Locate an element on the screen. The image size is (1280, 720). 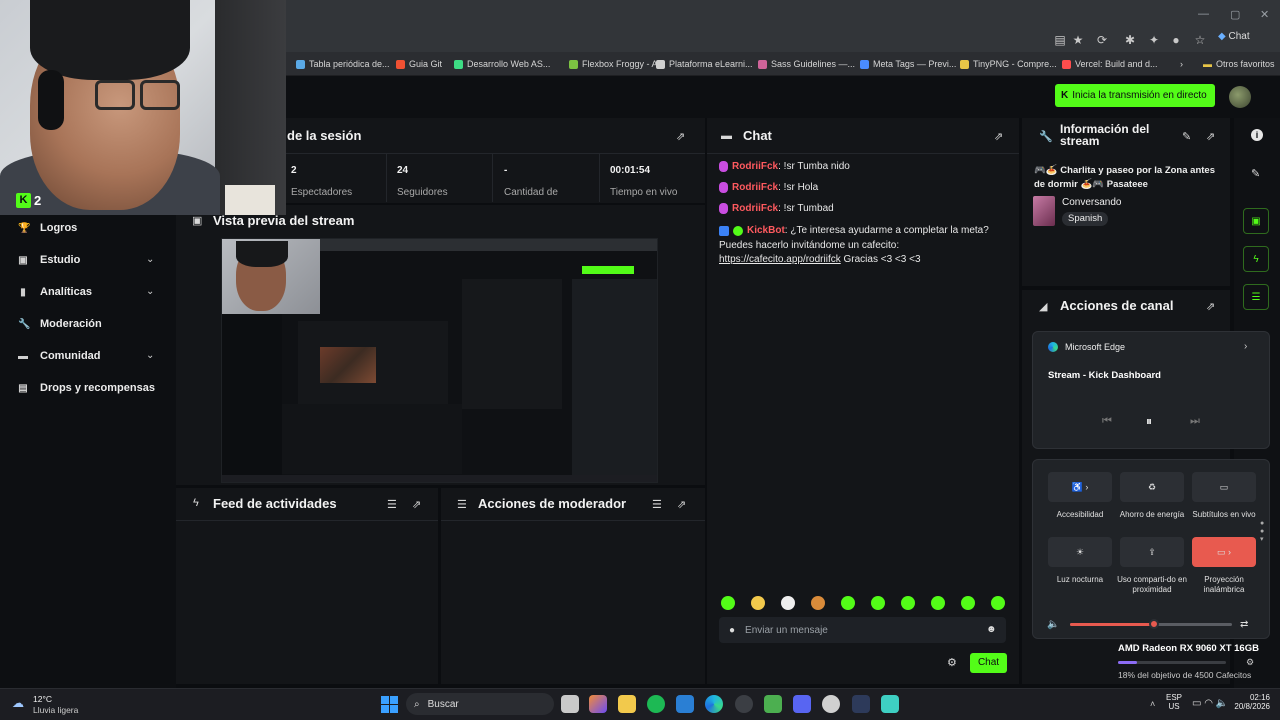
go-live-button: K Inicia la transmisión en directo is located at coordinates (1135, 95).